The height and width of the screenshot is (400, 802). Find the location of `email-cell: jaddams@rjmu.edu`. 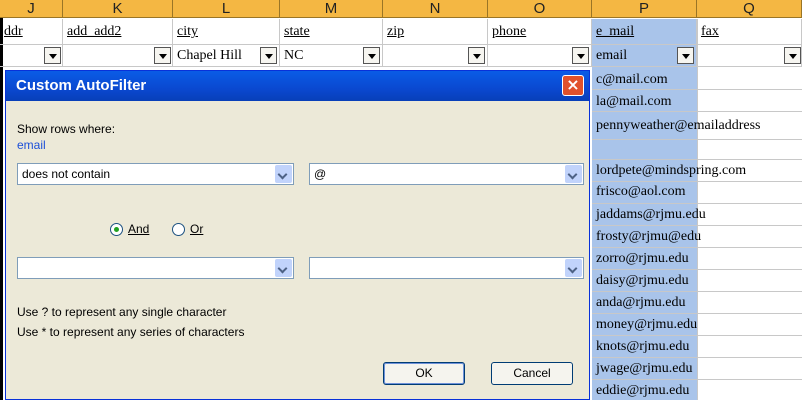

email-cell: jaddams@rjmu.edu is located at coordinates (651, 215).